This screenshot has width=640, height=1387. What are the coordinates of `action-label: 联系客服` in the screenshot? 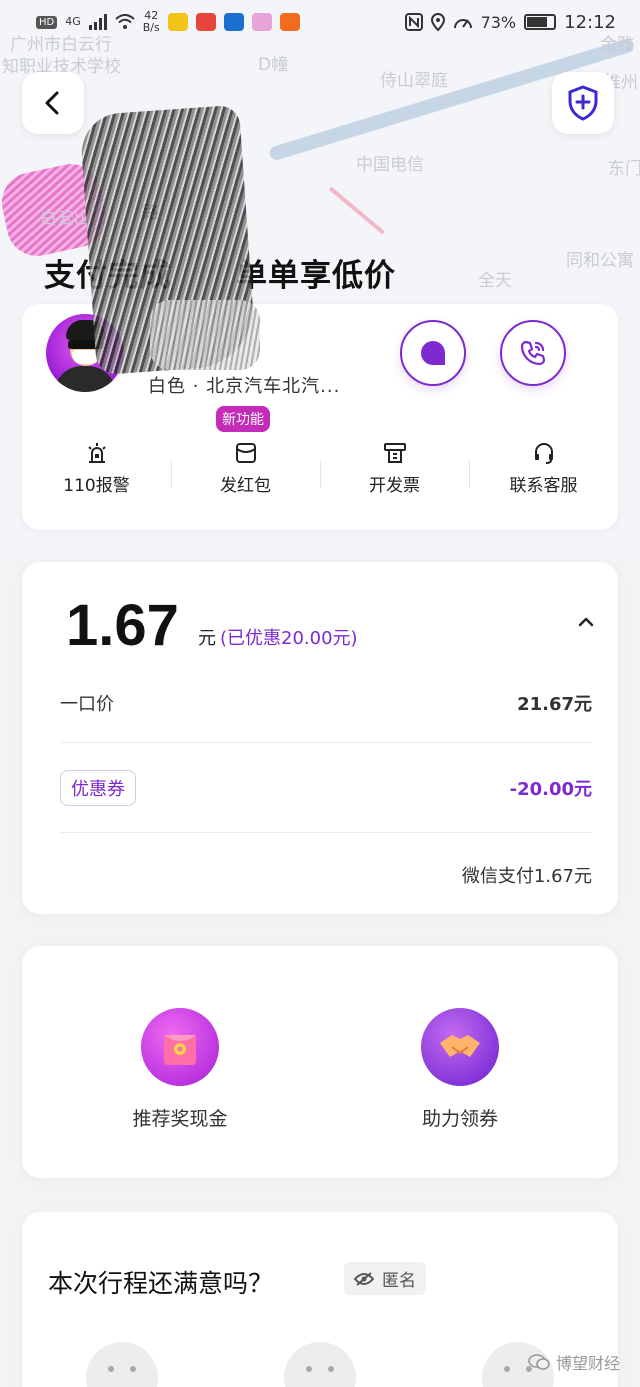 It's located at (543, 486).